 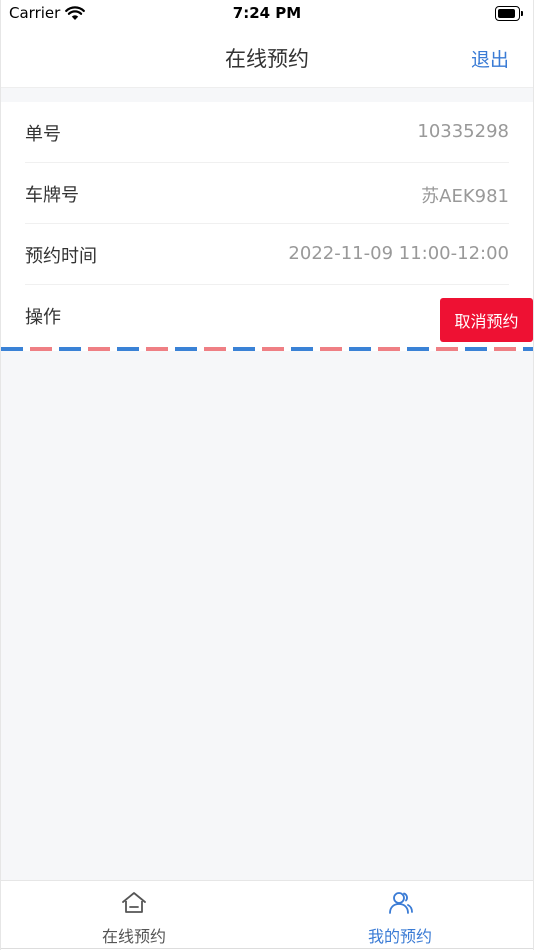 What do you see at coordinates (133, 936) in the screenshot?
I see `tab-online-booking-label: 在线预约` at bounding box center [133, 936].